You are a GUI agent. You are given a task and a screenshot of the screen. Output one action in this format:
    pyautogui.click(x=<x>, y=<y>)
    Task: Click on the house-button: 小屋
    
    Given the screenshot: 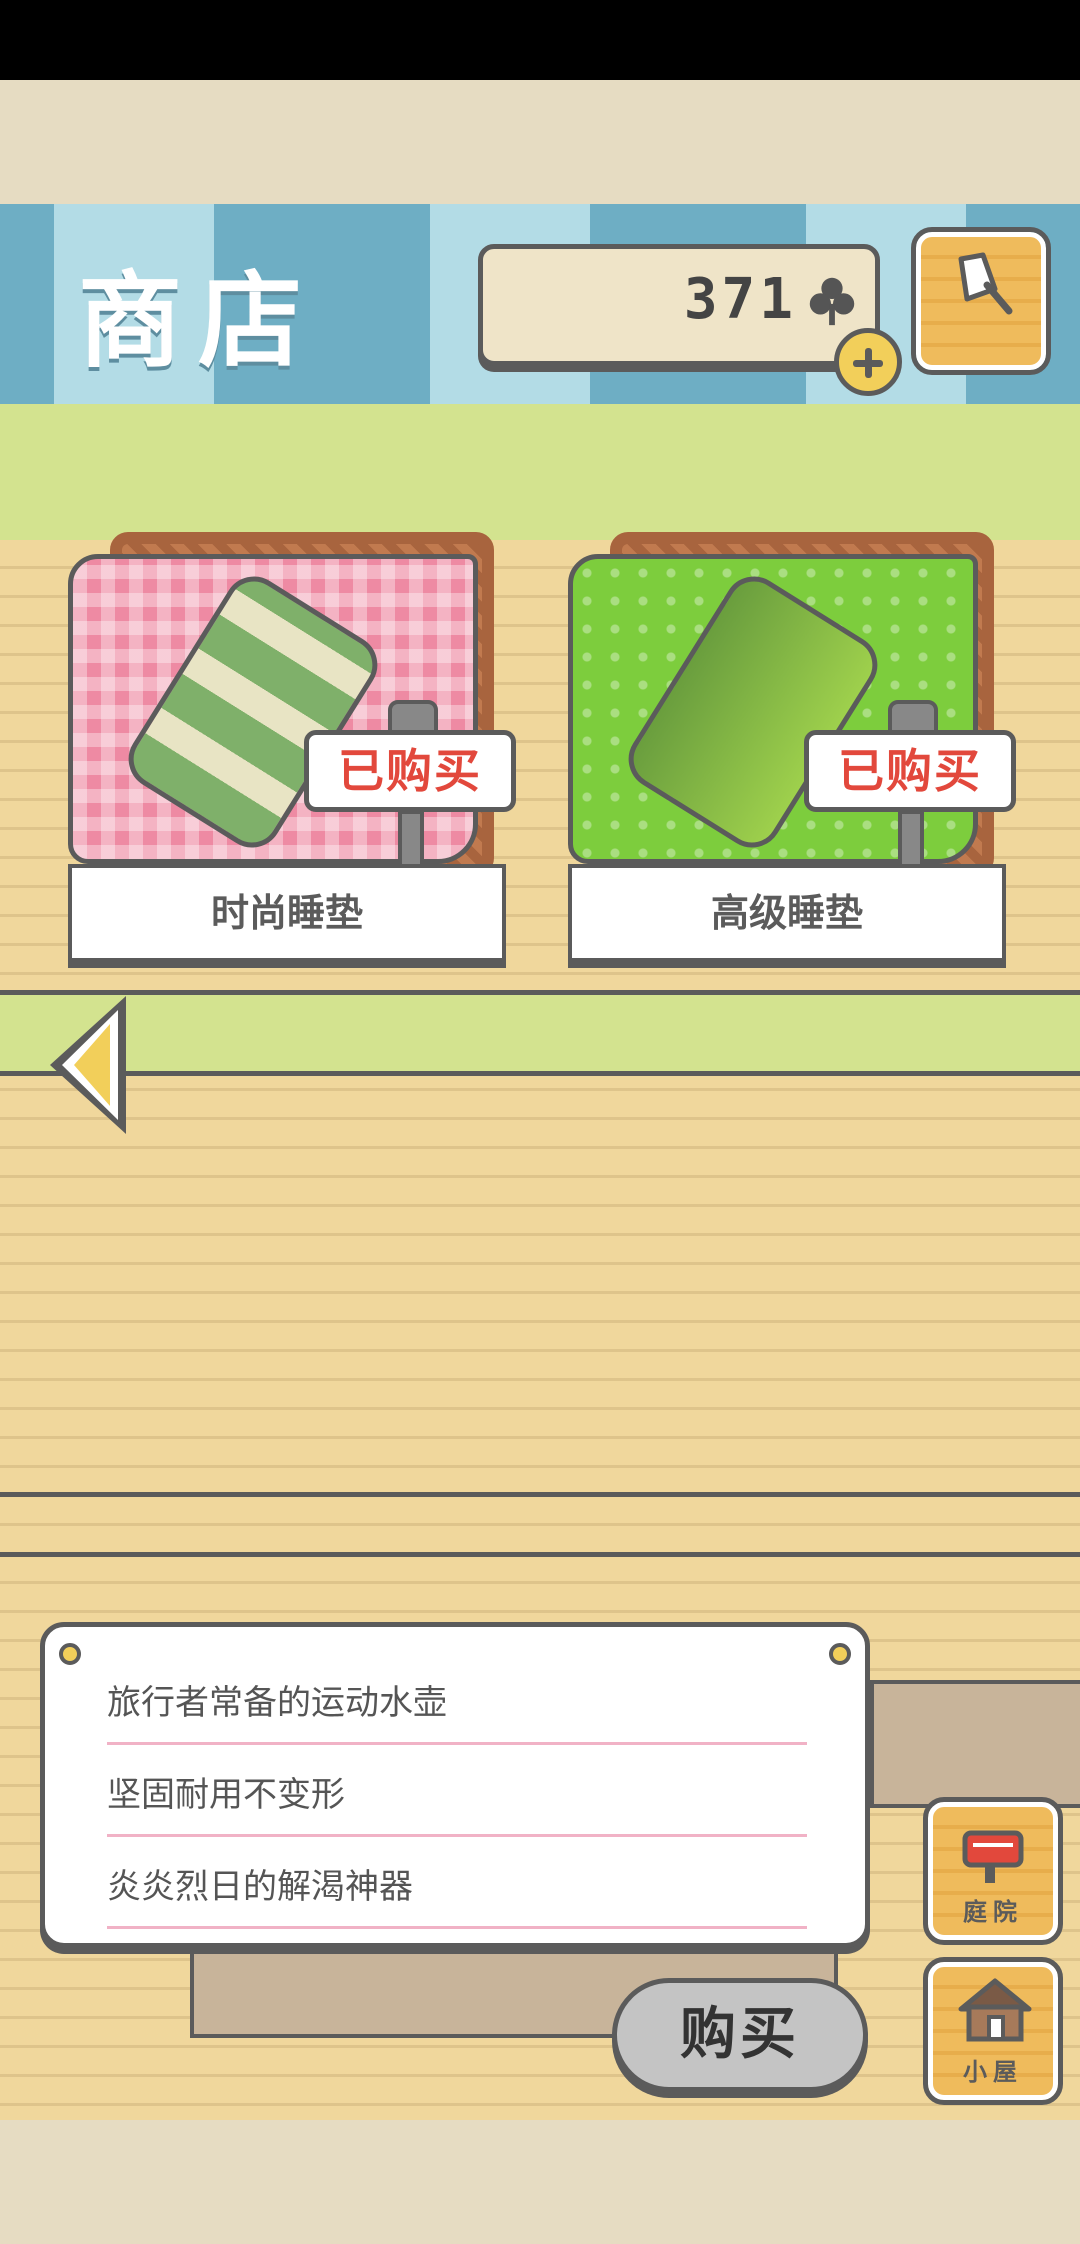 What is the action you would take?
    pyautogui.click(x=993, y=2031)
    